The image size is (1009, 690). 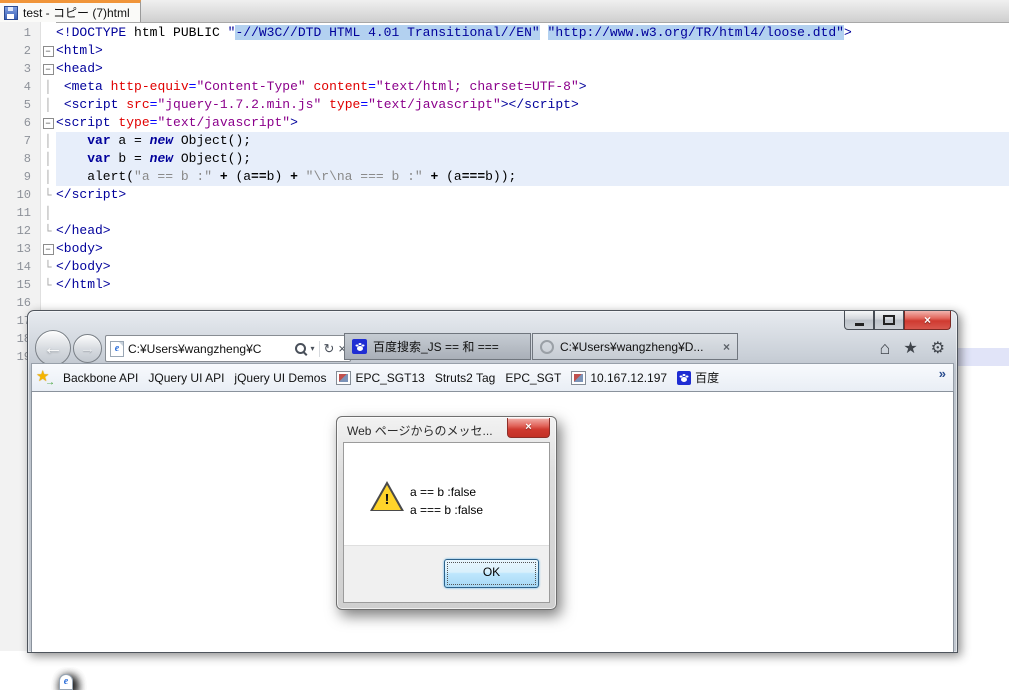 What do you see at coordinates (390, 377) in the screenshot?
I see `favorite-label: EPC_SGT13` at bounding box center [390, 377].